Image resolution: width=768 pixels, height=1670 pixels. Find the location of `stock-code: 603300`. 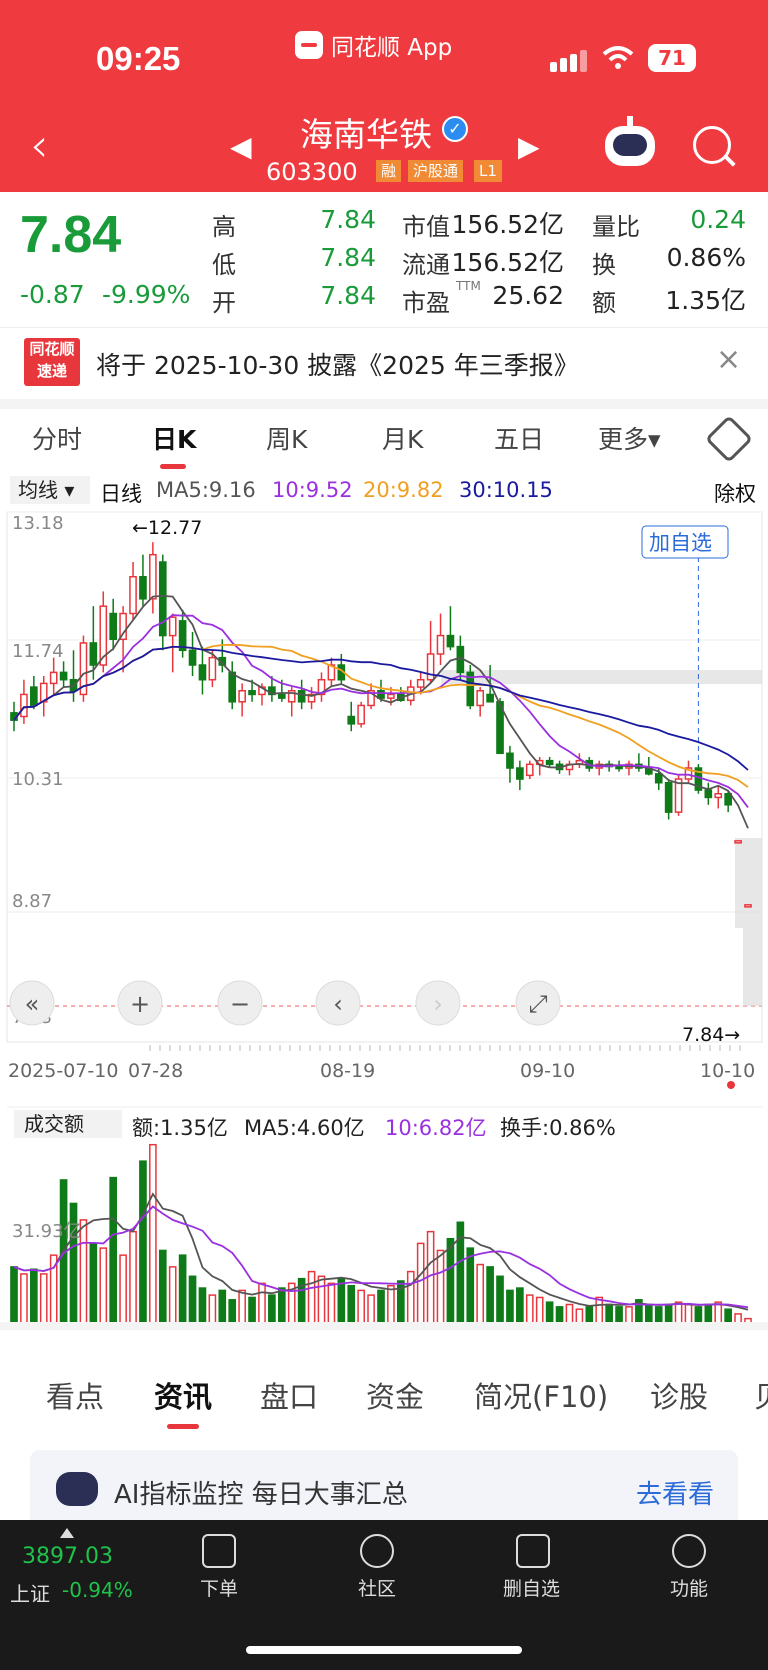

stock-code: 603300 is located at coordinates (312, 172).